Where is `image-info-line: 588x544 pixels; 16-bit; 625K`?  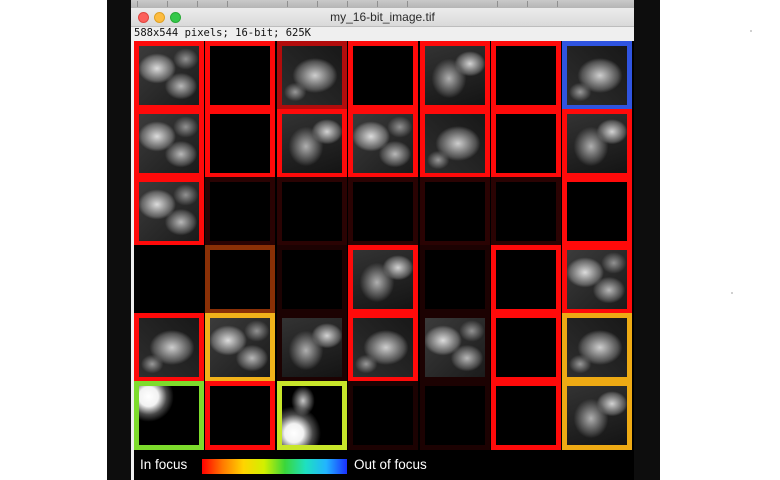
image-info-line: 588x544 pixels; 16-bit; 625K is located at coordinates (223, 33).